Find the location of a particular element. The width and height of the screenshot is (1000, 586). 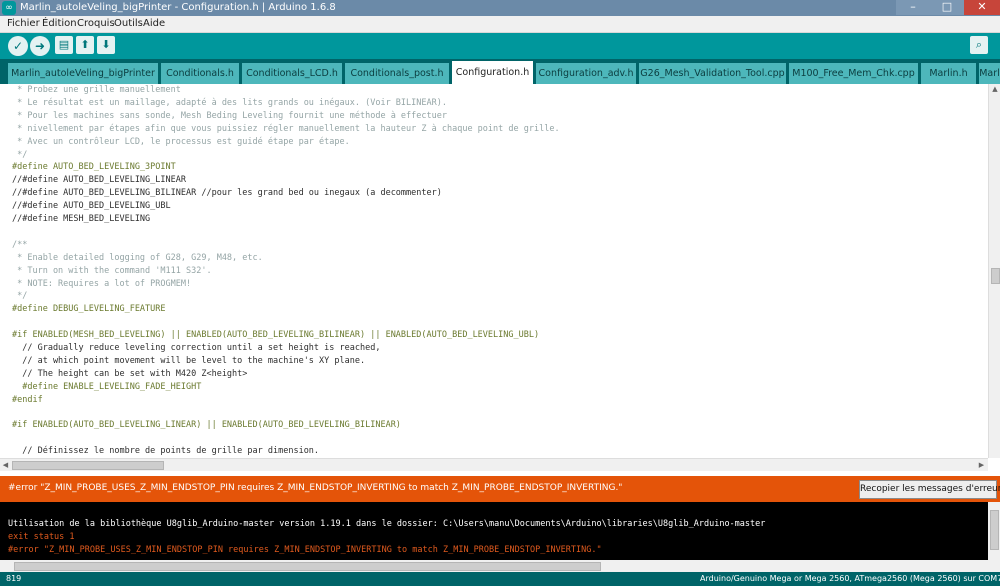

code-line: #endif is located at coordinates (27, 399).